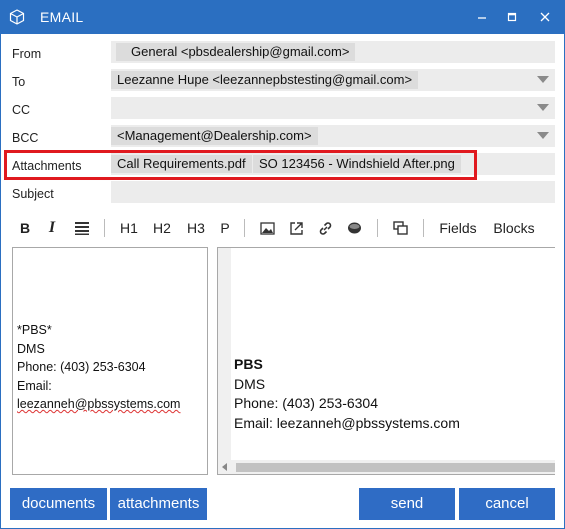 The height and width of the screenshot is (529, 565). I want to click on to-label: To, so click(19, 82).